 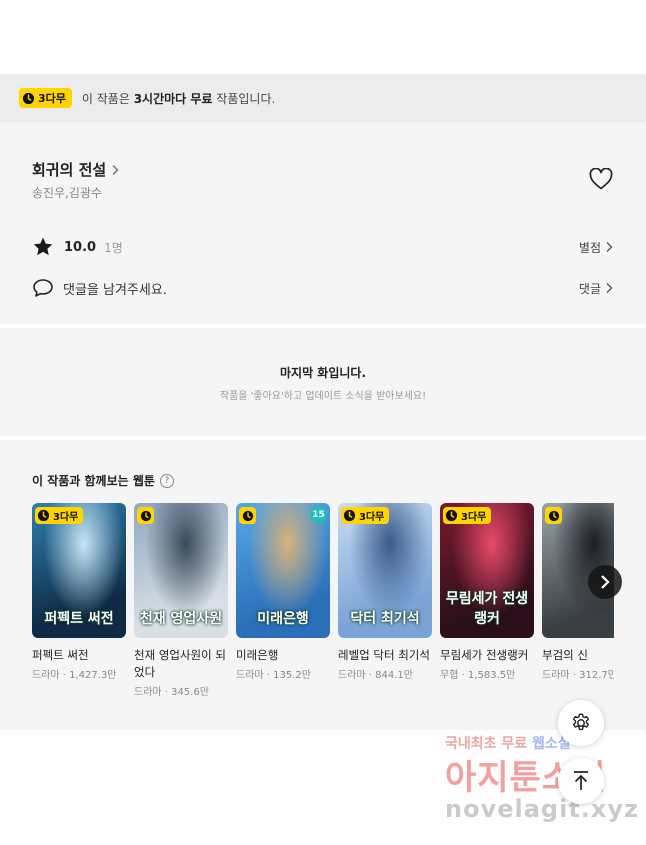 I want to click on recommend-card: 무림세가 전생랭커 3다무무림세가 전생랭커무협 · 1,583.5만, so click(x=487, y=592).